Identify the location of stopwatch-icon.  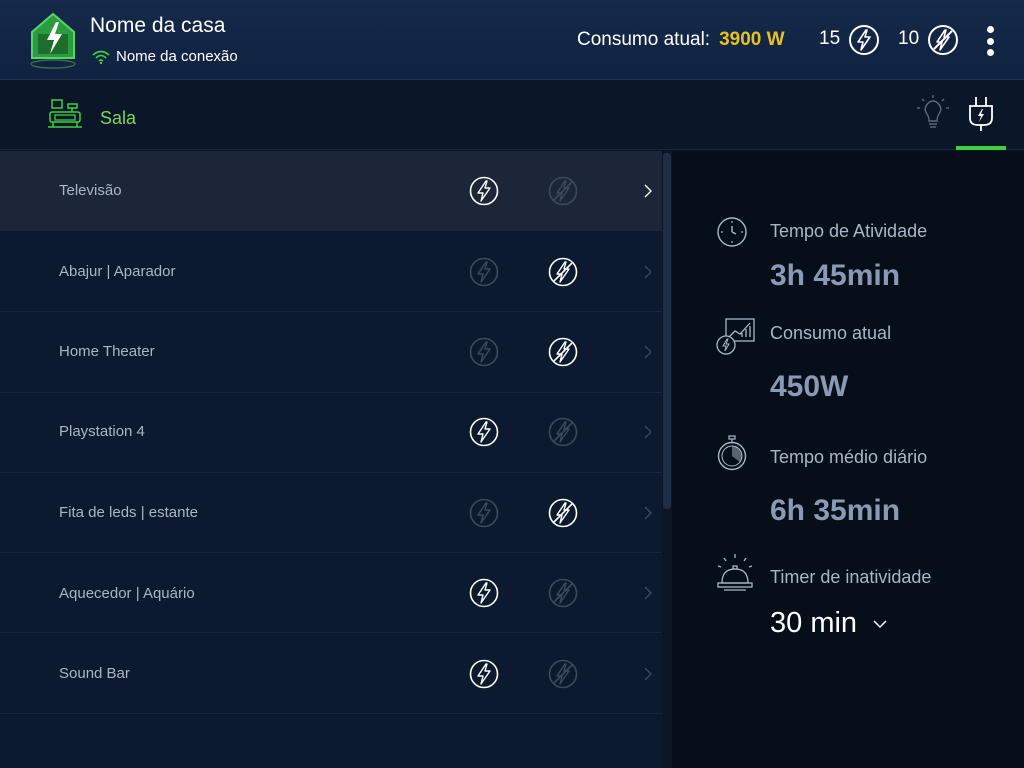
(732, 453).